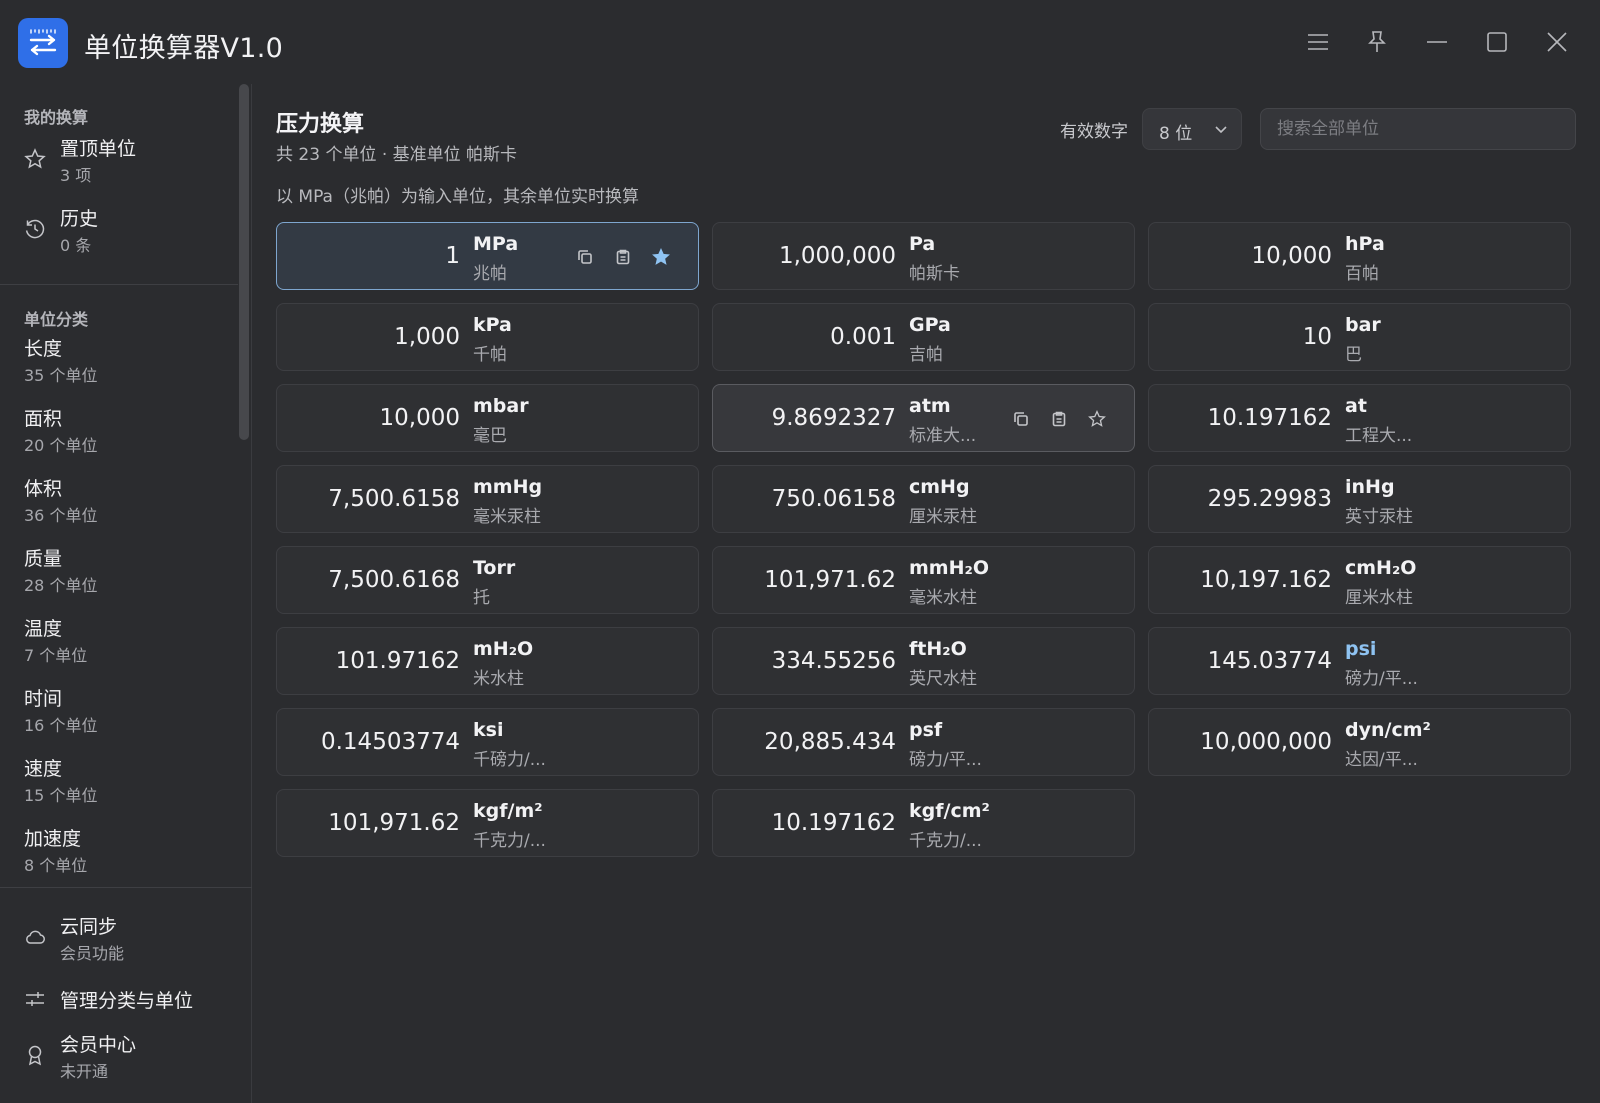 The image size is (1600, 1103). I want to click on sidebar-scrollbar, so click(244, 262).